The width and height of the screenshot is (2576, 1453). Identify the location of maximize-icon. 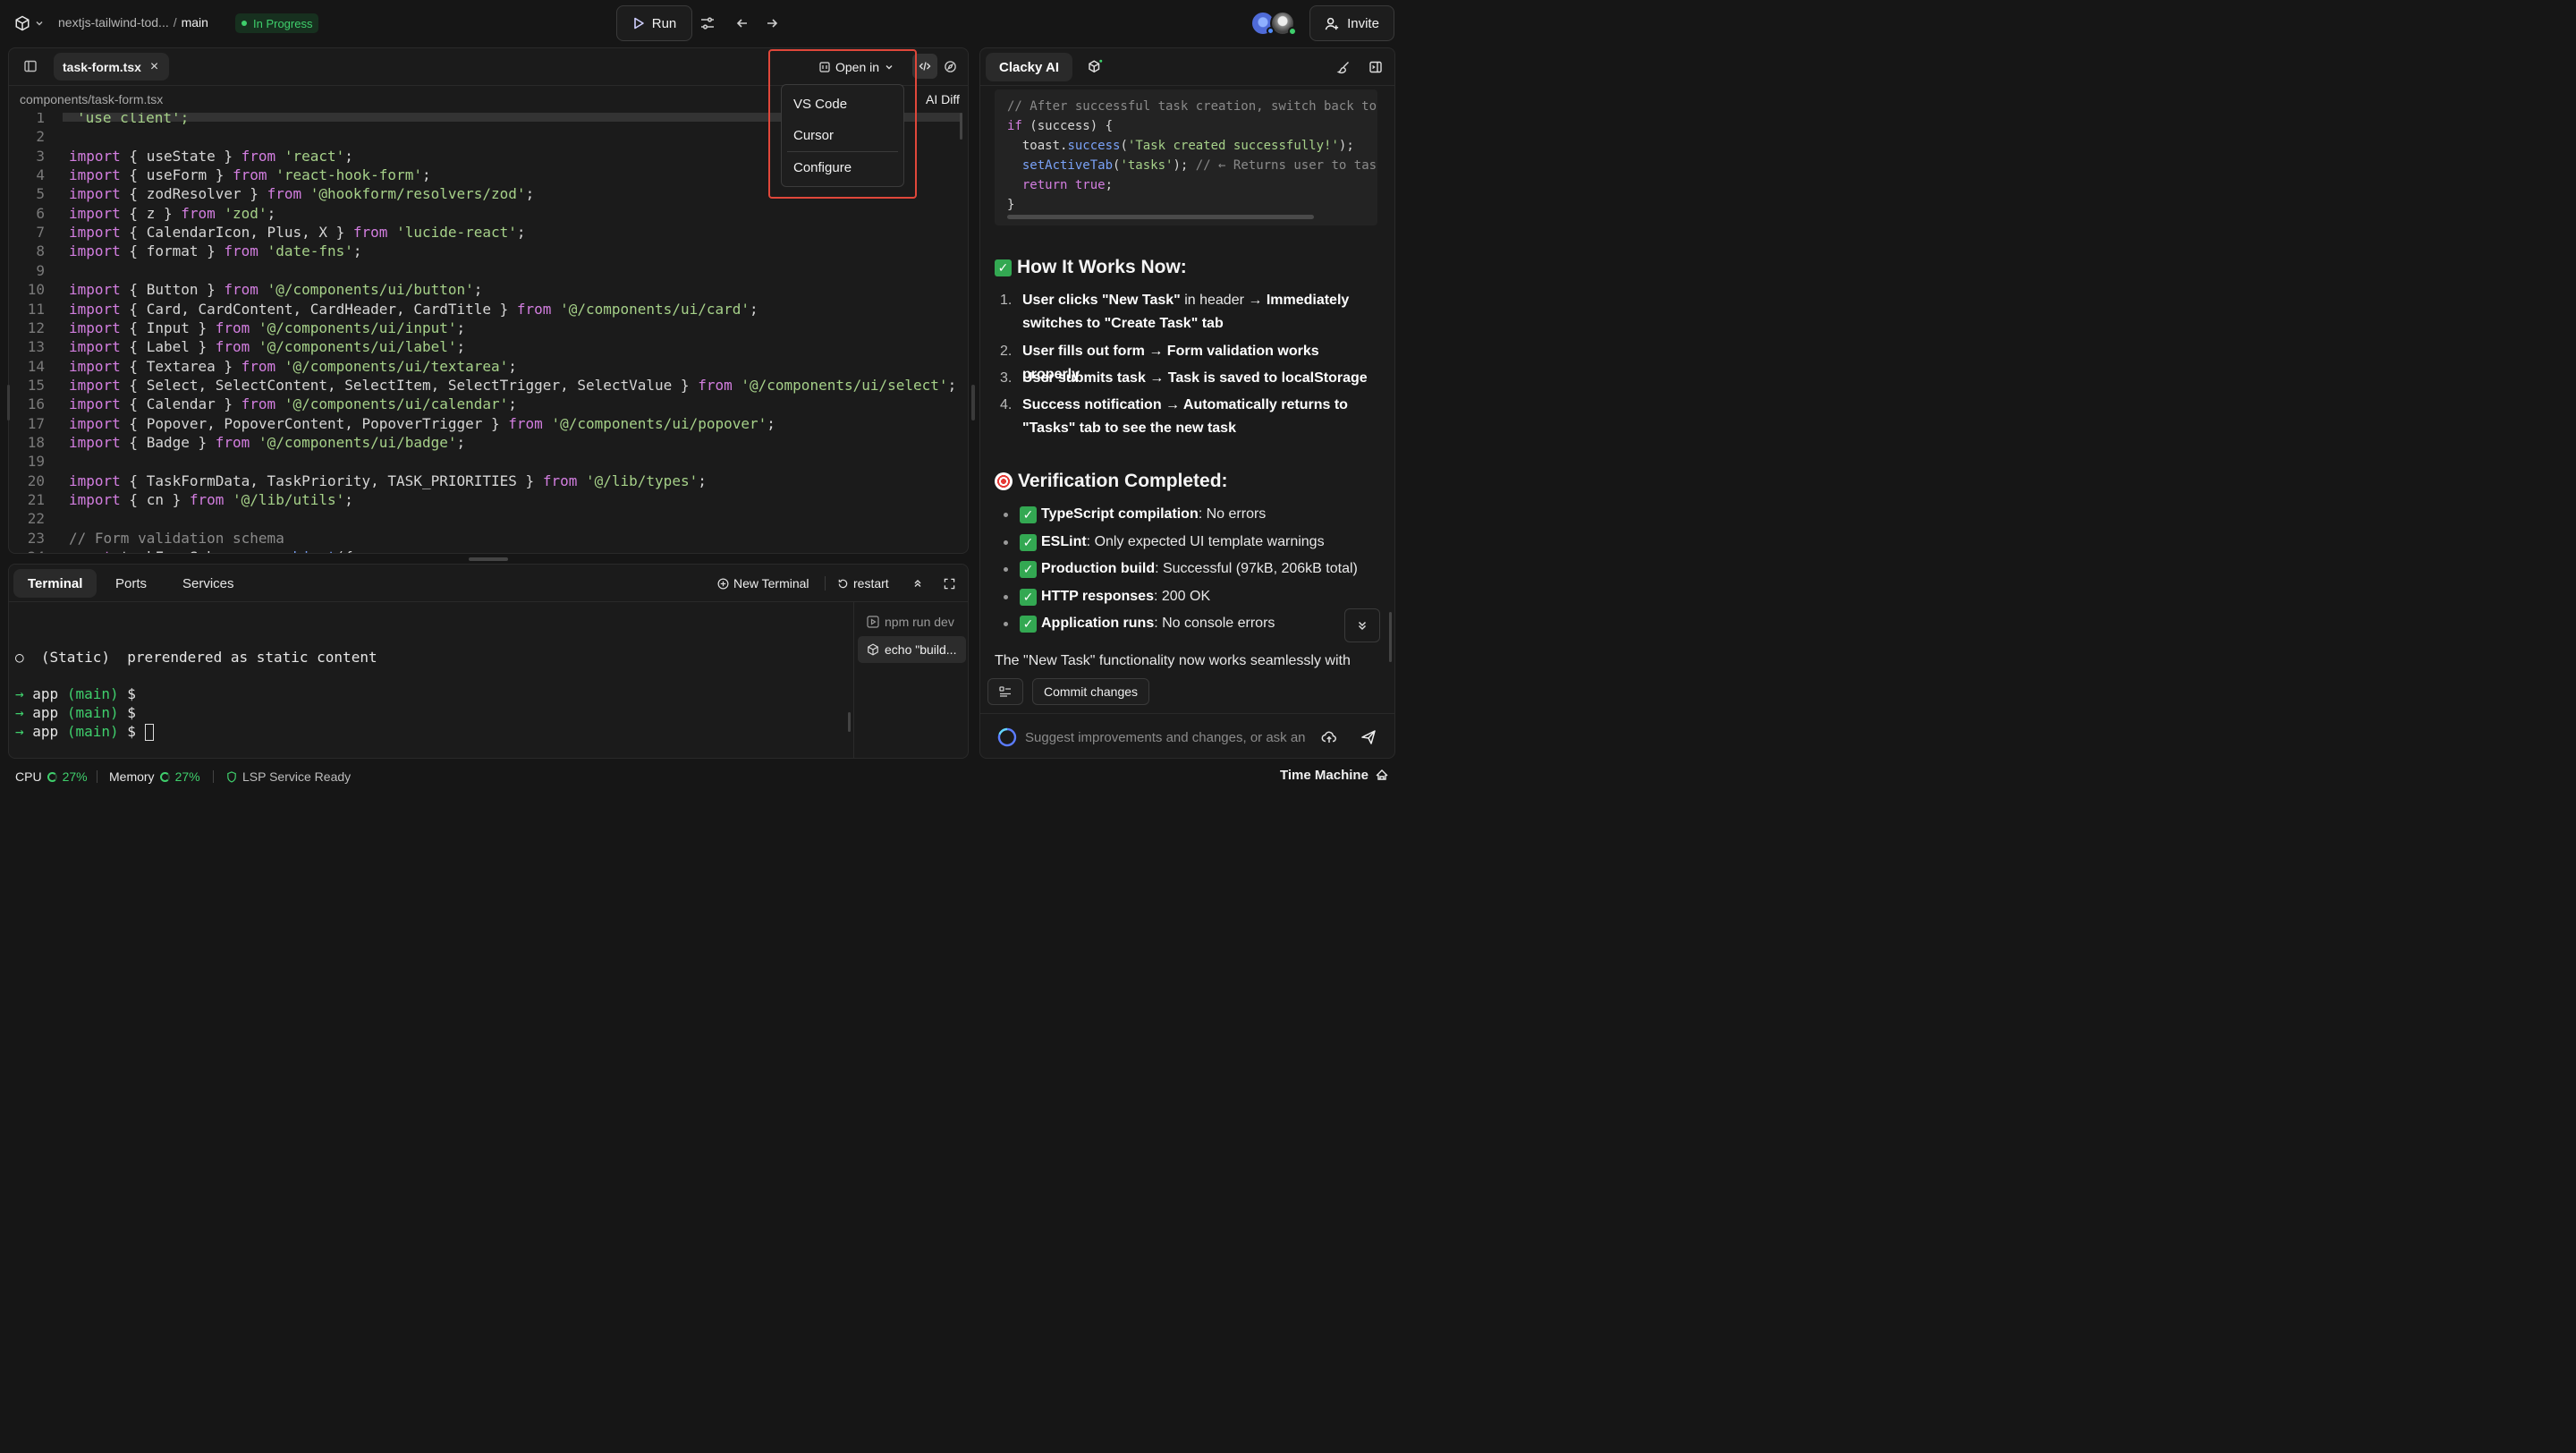
(949, 583).